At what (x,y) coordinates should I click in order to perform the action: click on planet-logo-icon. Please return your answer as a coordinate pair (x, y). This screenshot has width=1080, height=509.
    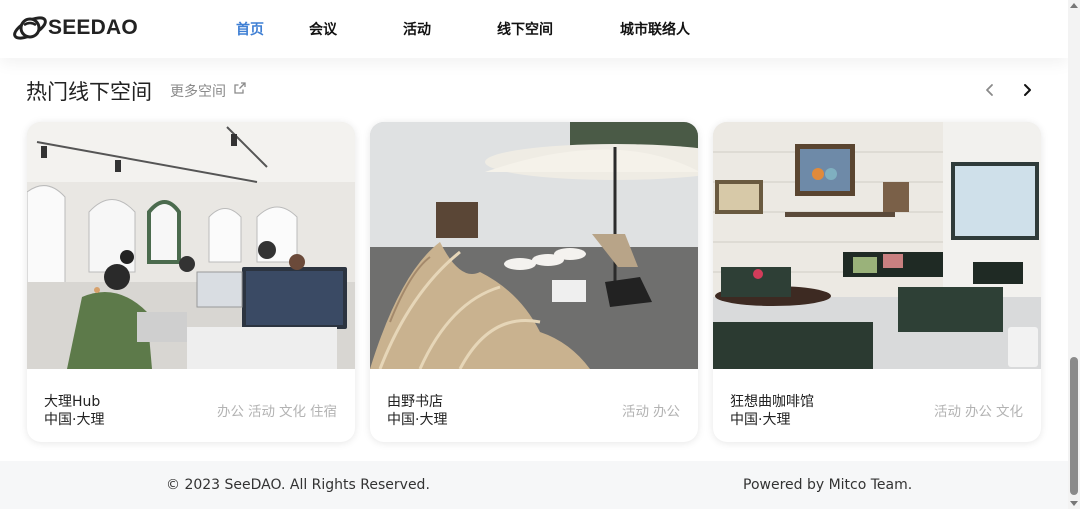
    Looking at the image, I should click on (30, 28).